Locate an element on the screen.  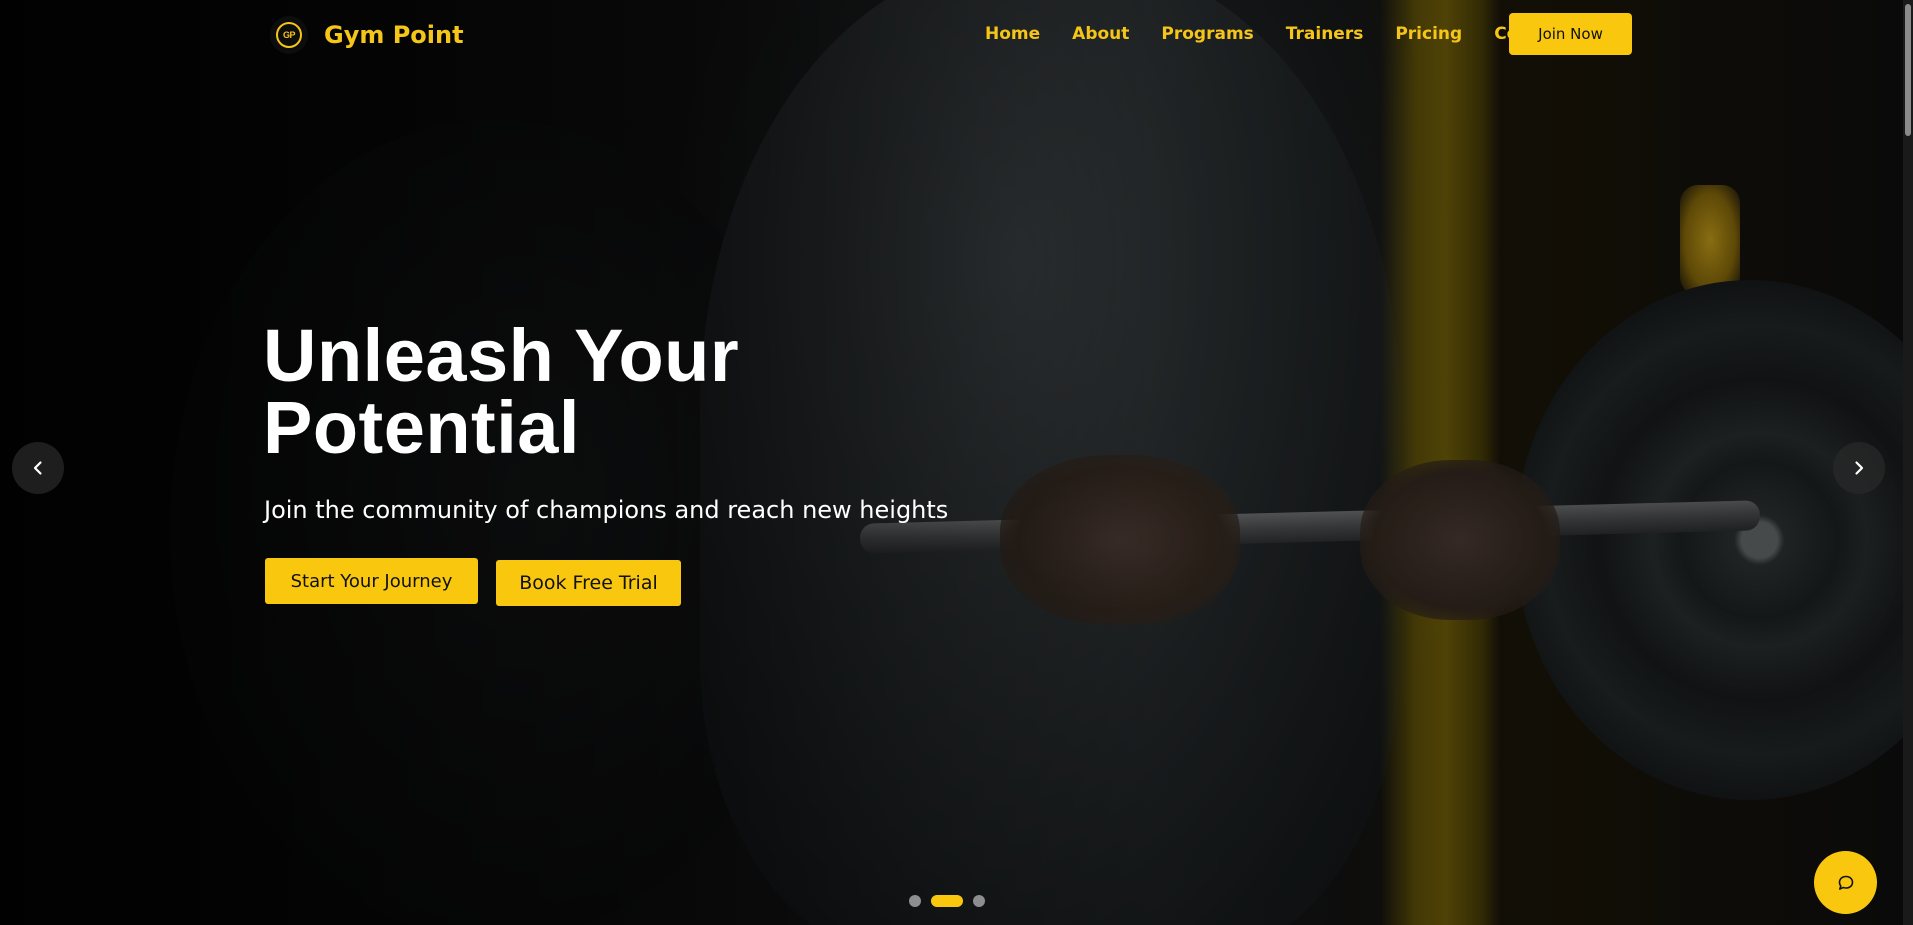
logo-icon: GP is located at coordinates (289, 35).